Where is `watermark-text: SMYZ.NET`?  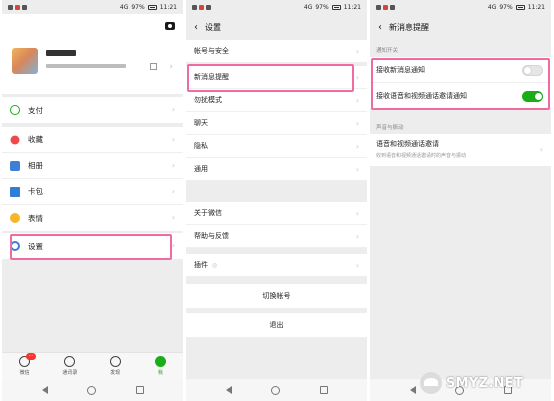
watermark-text: SMYZ.NET is located at coordinates (485, 383).